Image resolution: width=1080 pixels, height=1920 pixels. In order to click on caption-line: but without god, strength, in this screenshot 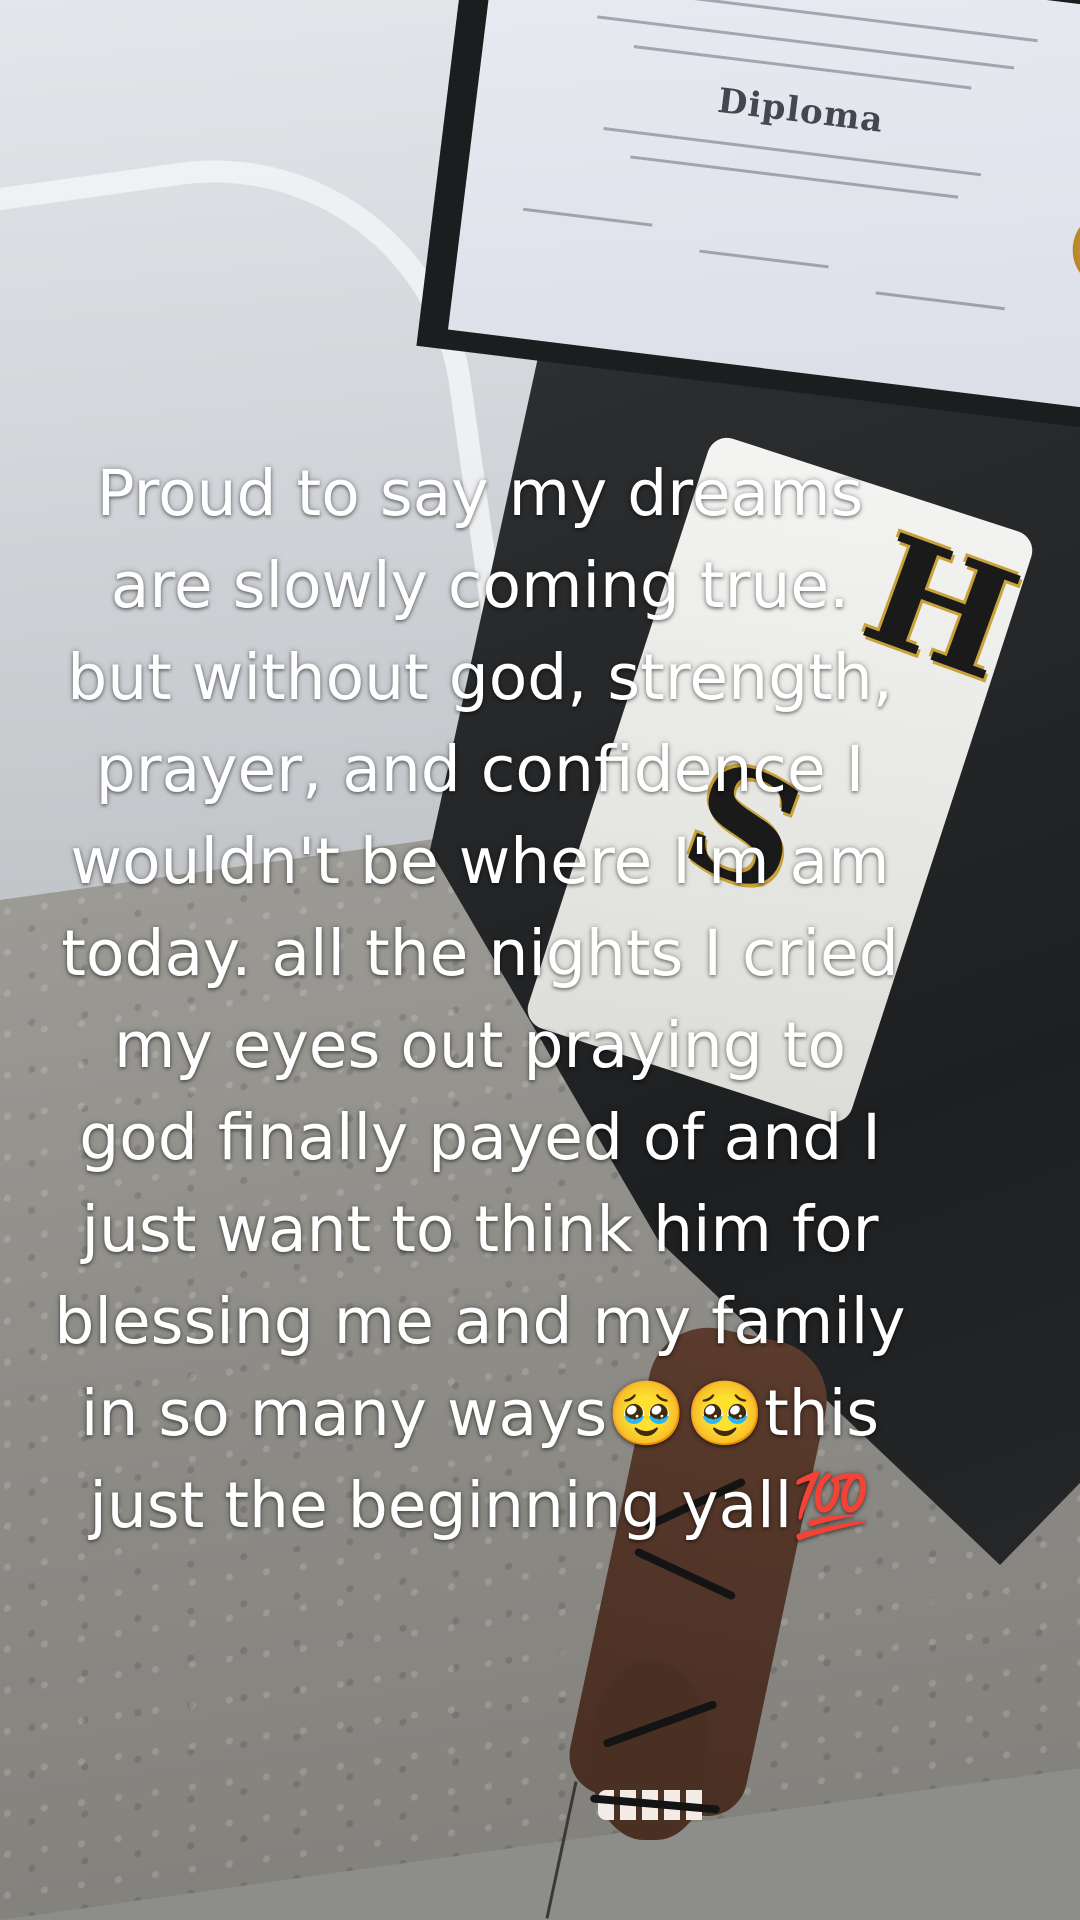, I will do `click(480, 677)`.